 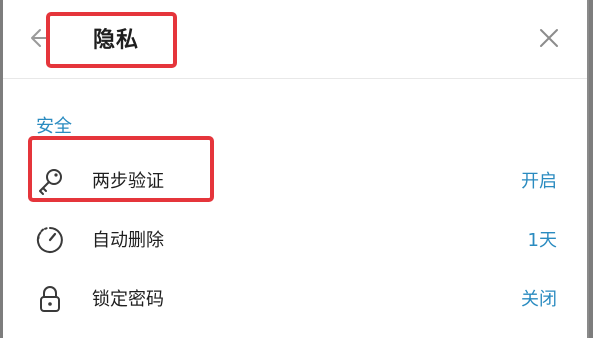 I want to click on arrow-left-icon, so click(x=40, y=38).